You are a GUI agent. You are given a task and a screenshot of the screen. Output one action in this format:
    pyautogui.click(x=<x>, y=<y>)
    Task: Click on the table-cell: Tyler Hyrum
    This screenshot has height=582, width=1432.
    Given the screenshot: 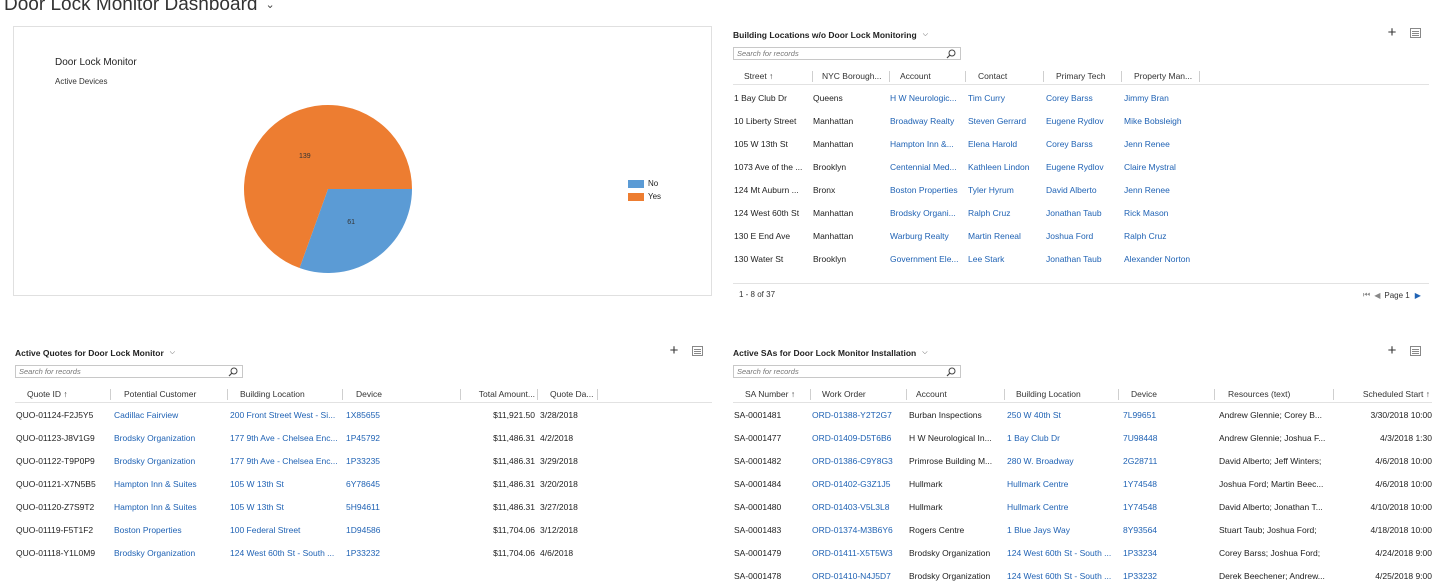 What is the action you would take?
    pyautogui.click(x=1006, y=190)
    